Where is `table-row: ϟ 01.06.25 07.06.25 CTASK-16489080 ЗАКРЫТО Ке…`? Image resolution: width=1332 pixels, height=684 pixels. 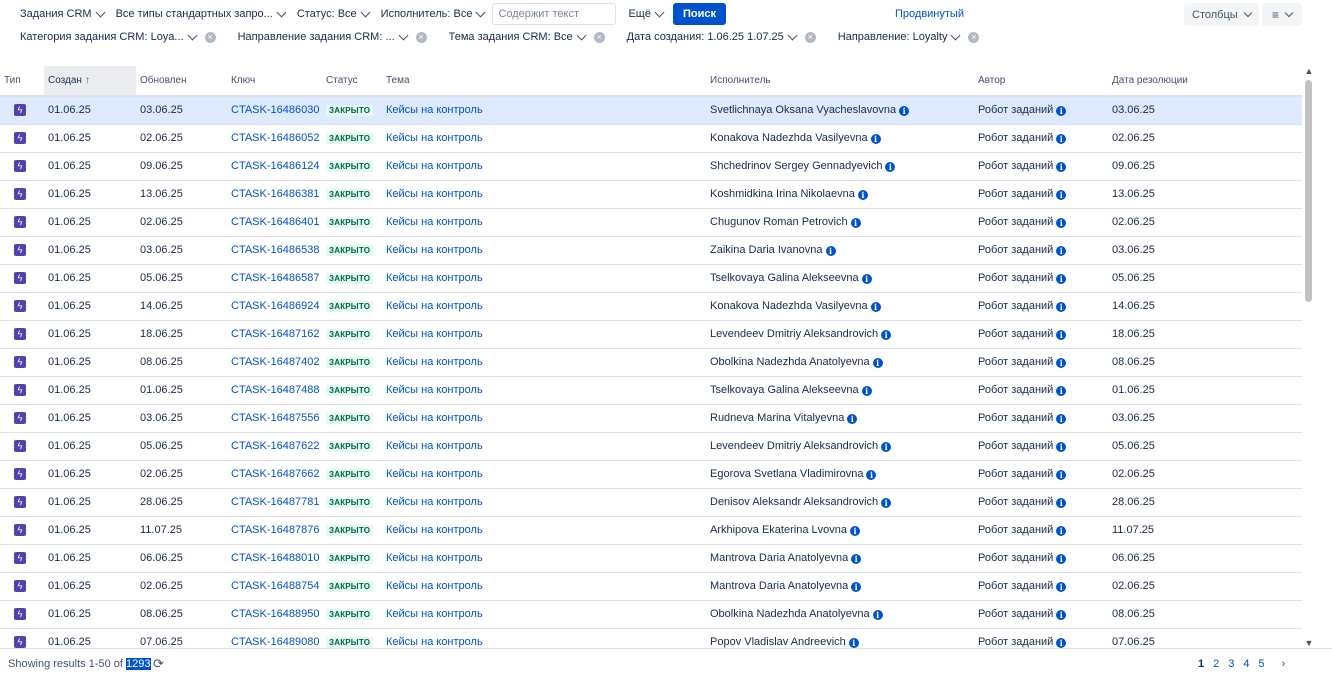
table-row: ϟ 01.06.25 07.06.25 CTASK-16489080 ЗАКРЫТО Ке… is located at coordinates (651, 638).